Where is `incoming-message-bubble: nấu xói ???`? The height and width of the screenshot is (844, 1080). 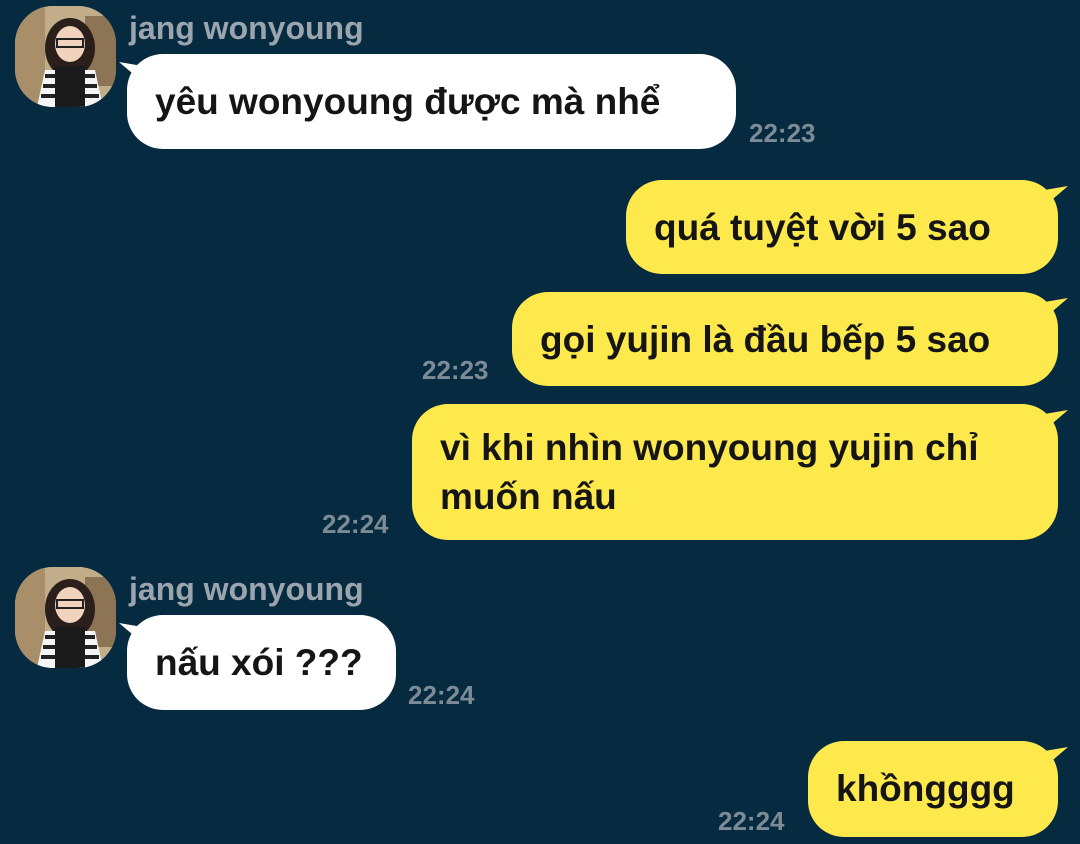
incoming-message-bubble: nấu xói ??? is located at coordinates (261, 662).